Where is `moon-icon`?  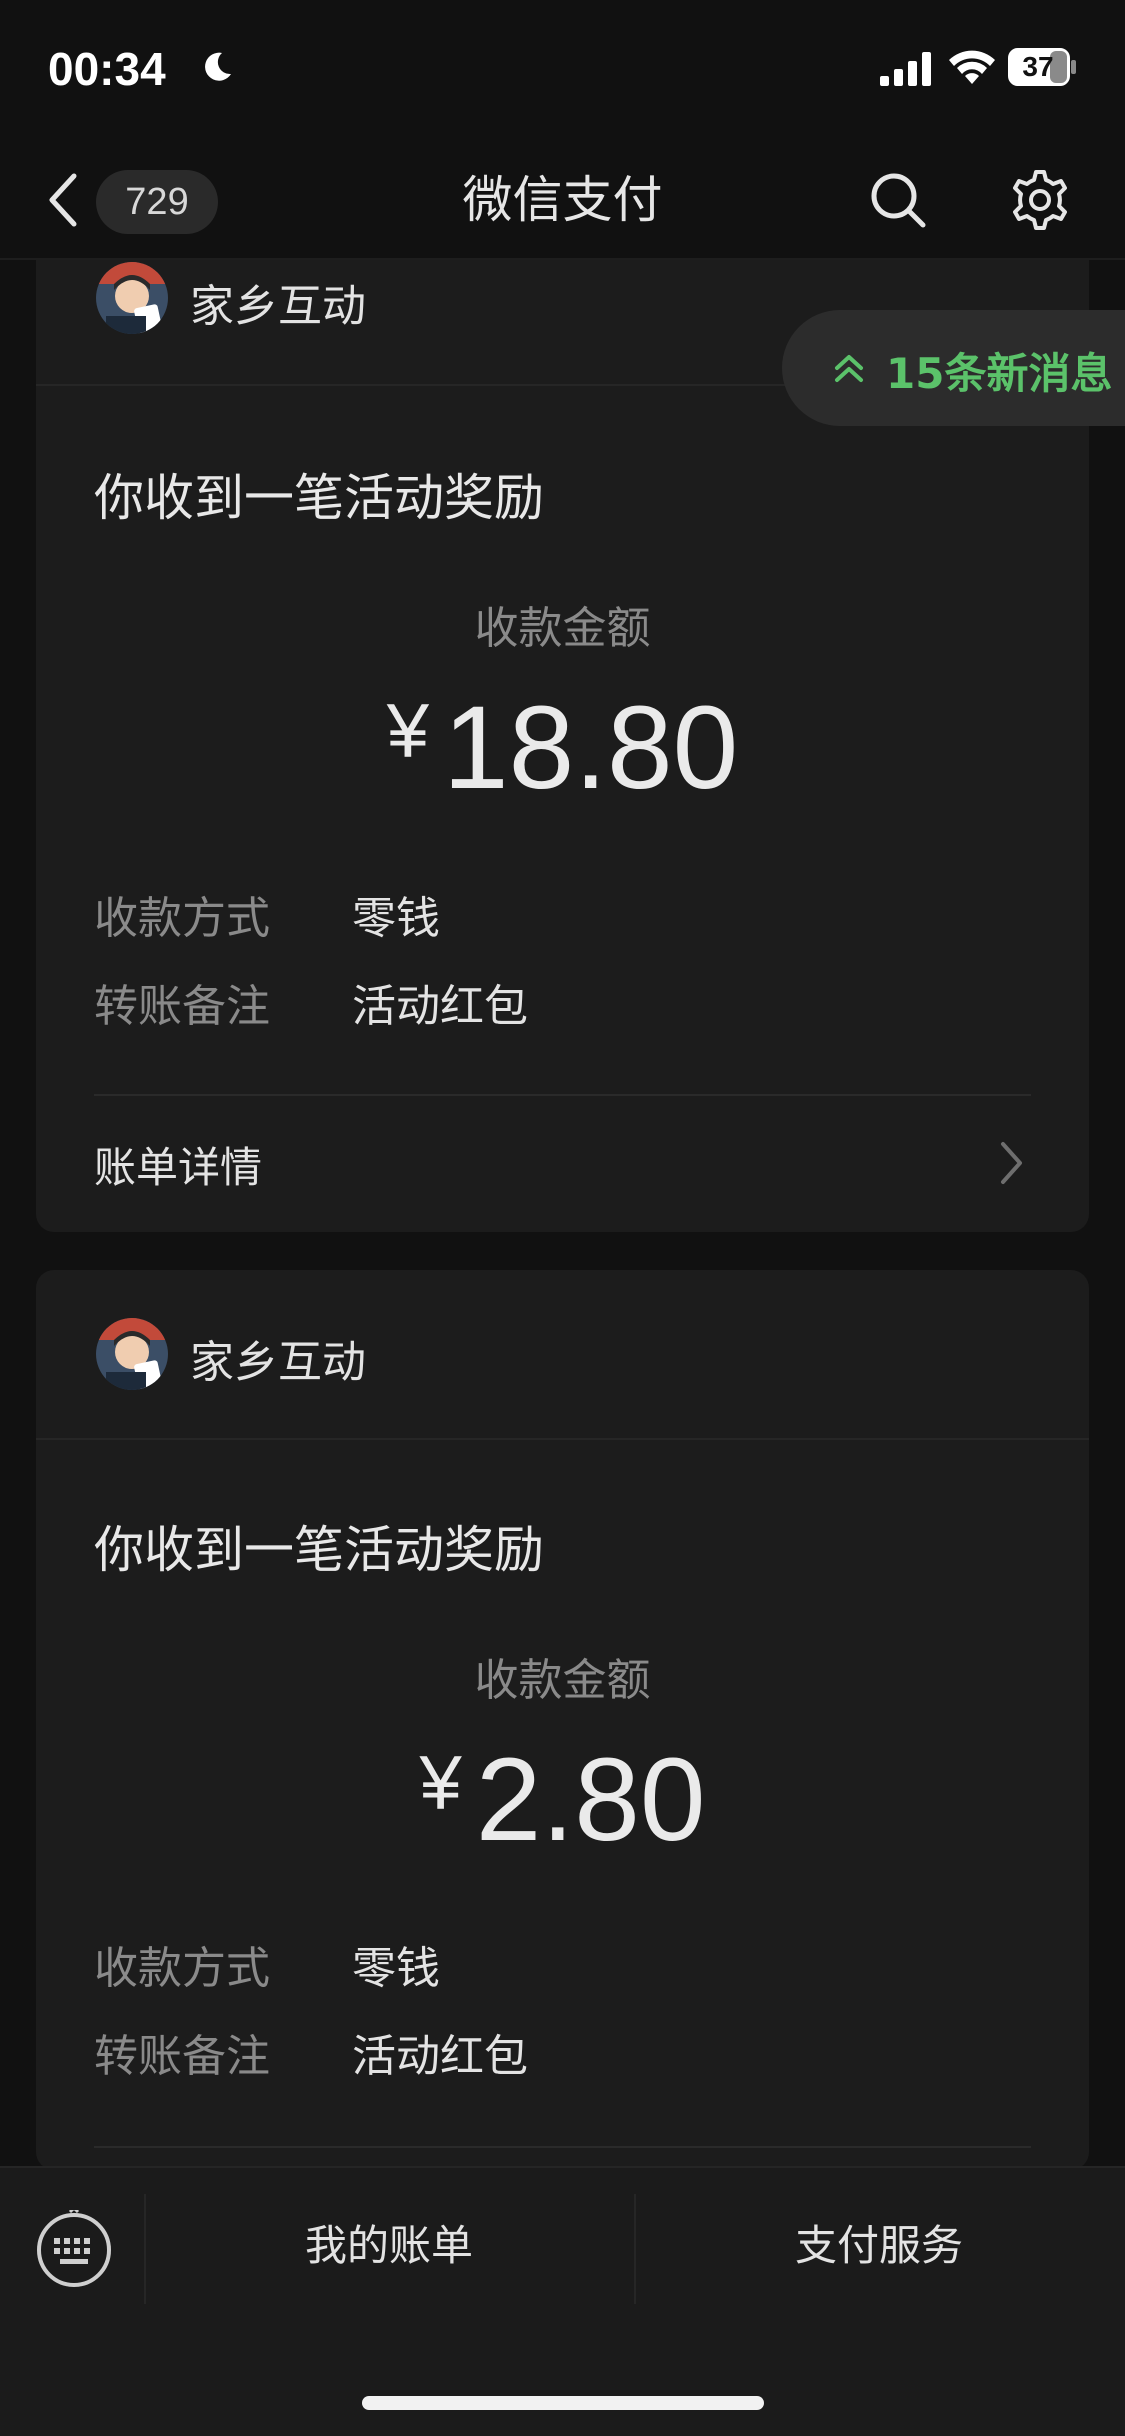
moon-icon is located at coordinates (218, 66).